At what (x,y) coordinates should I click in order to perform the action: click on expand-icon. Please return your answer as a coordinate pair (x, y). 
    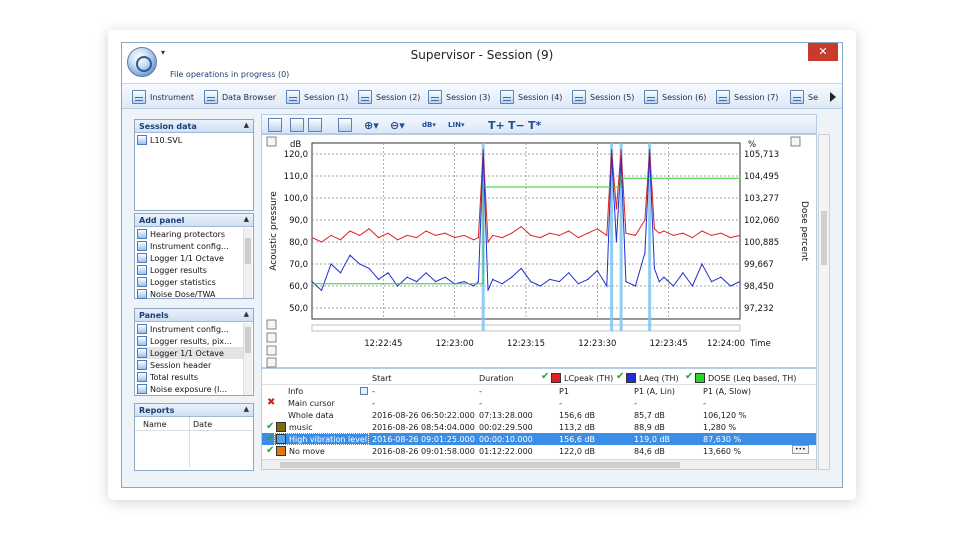
    Looking at the image, I should click on (271, 324).